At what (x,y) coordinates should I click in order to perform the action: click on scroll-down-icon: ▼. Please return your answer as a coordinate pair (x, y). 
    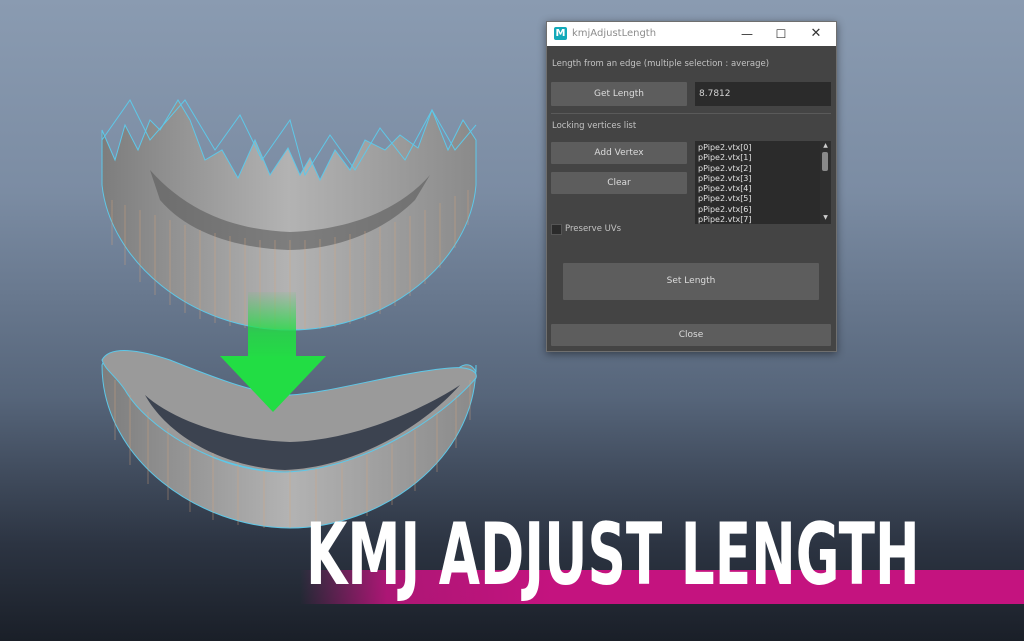
    Looking at the image, I should click on (825, 218).